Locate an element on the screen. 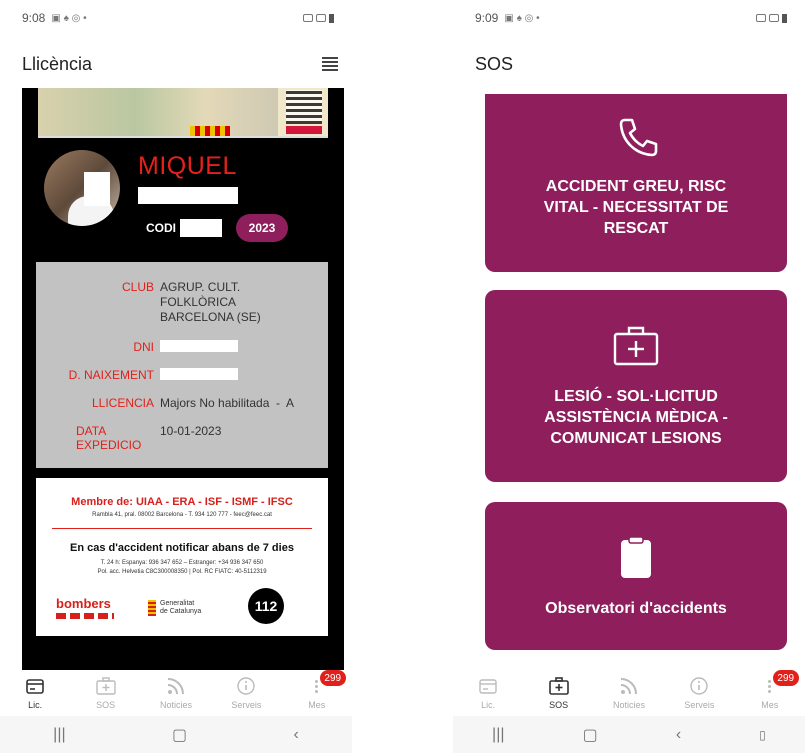  avatar-redaction is located at coordinates (97, 189).